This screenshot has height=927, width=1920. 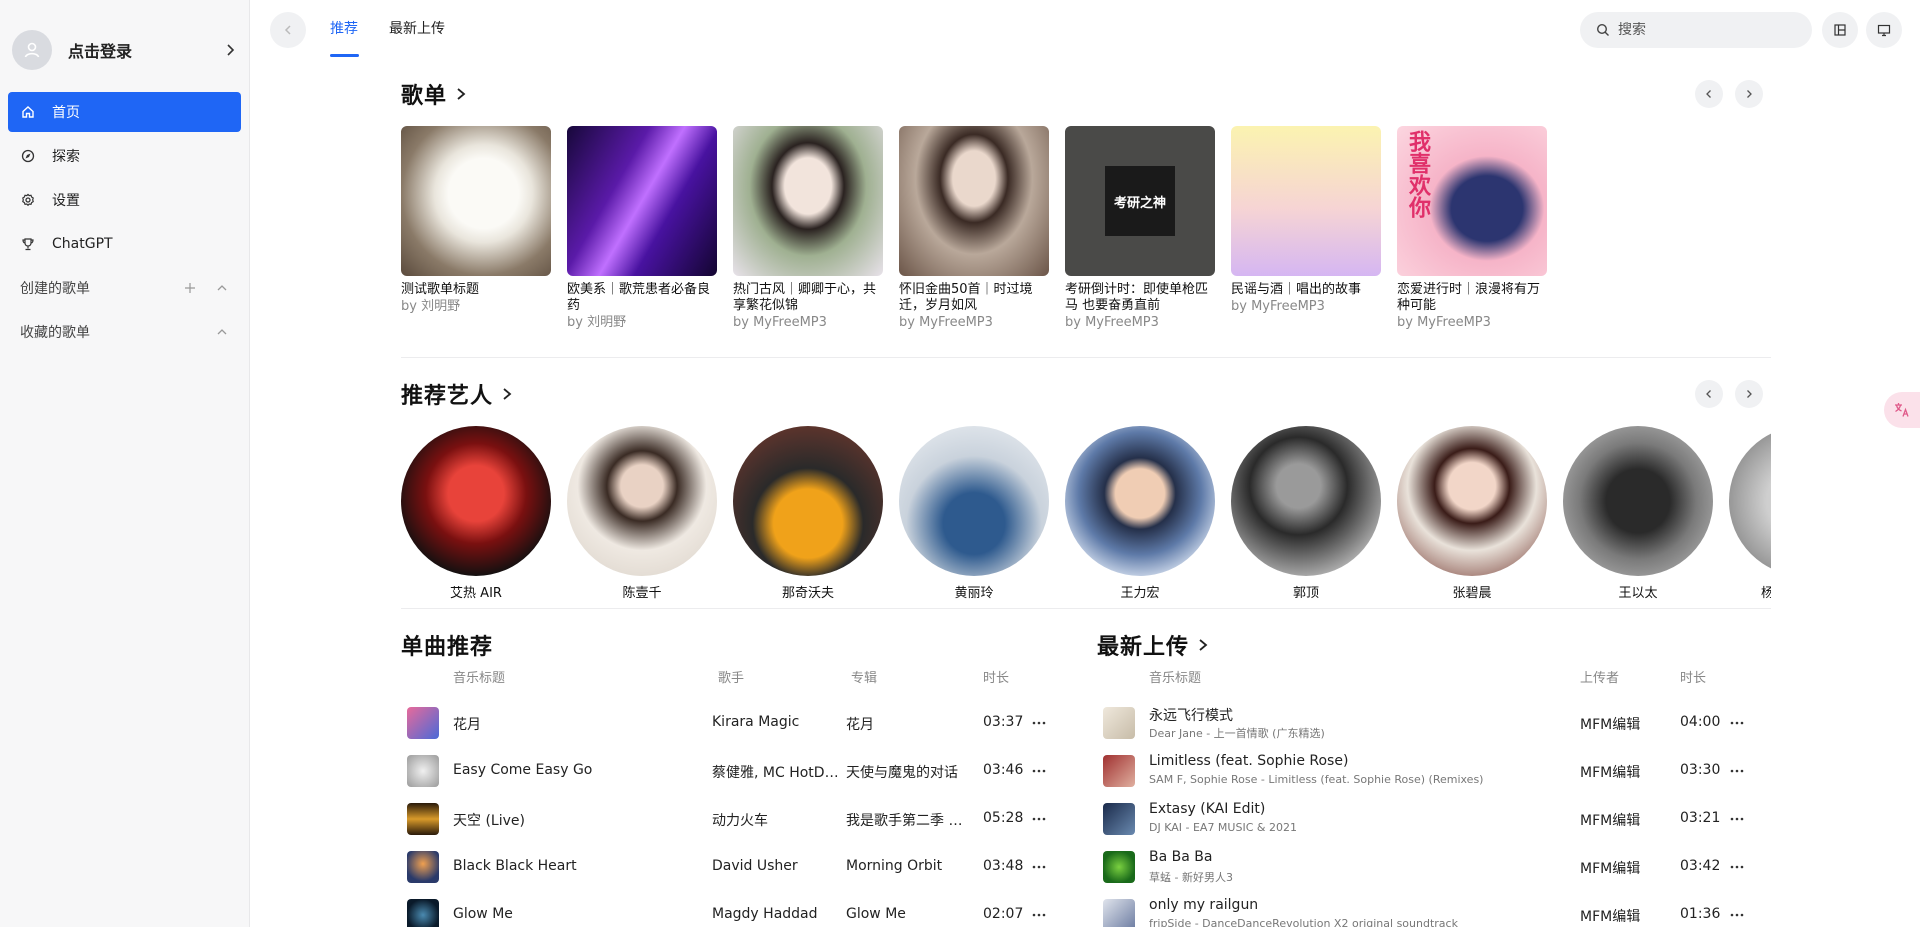 What do you see at coordinates (1750, 513) in the screenshot?
I see `artist-card: 杨` at bounding box center [1750, 513].